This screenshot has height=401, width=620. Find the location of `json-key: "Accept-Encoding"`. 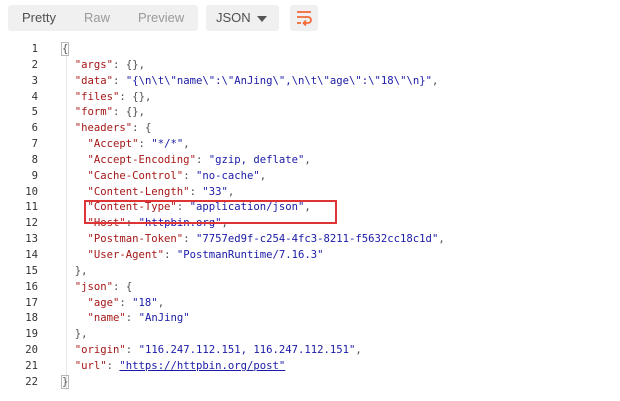

json-key: "Accept-Encoding" is located at coordinates (141, 159).